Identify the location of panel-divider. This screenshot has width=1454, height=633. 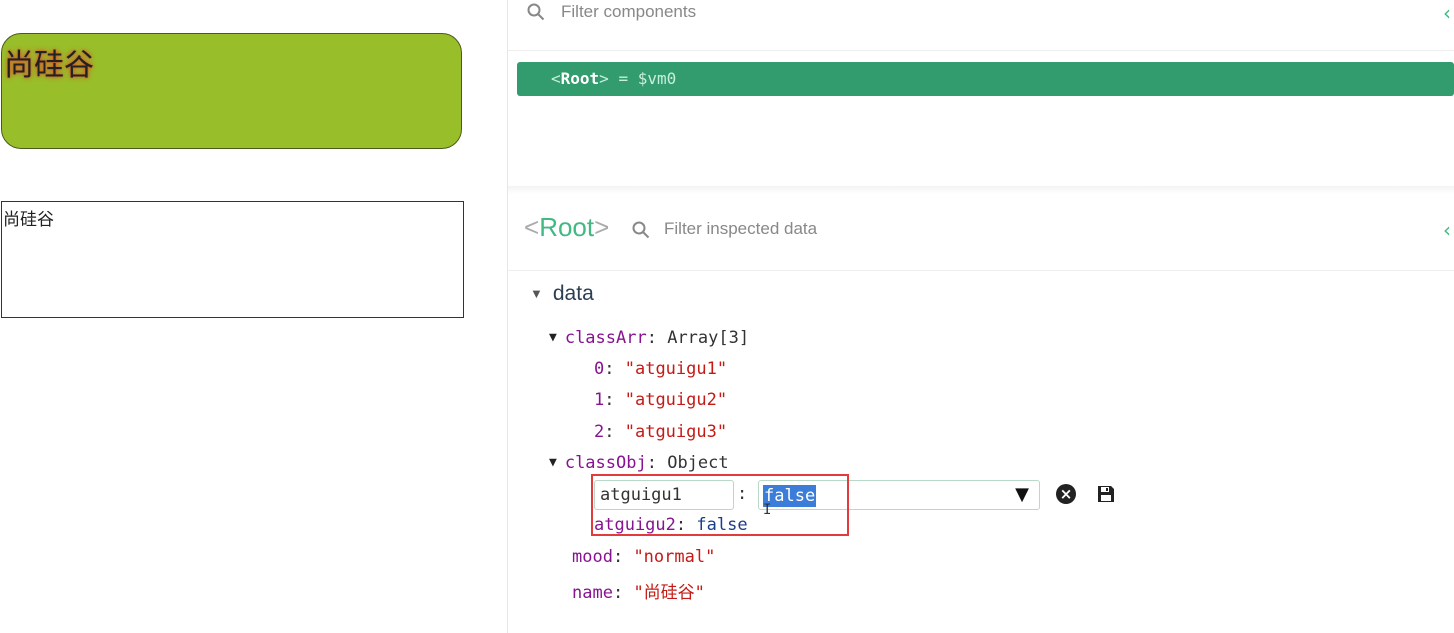
(507, 316).